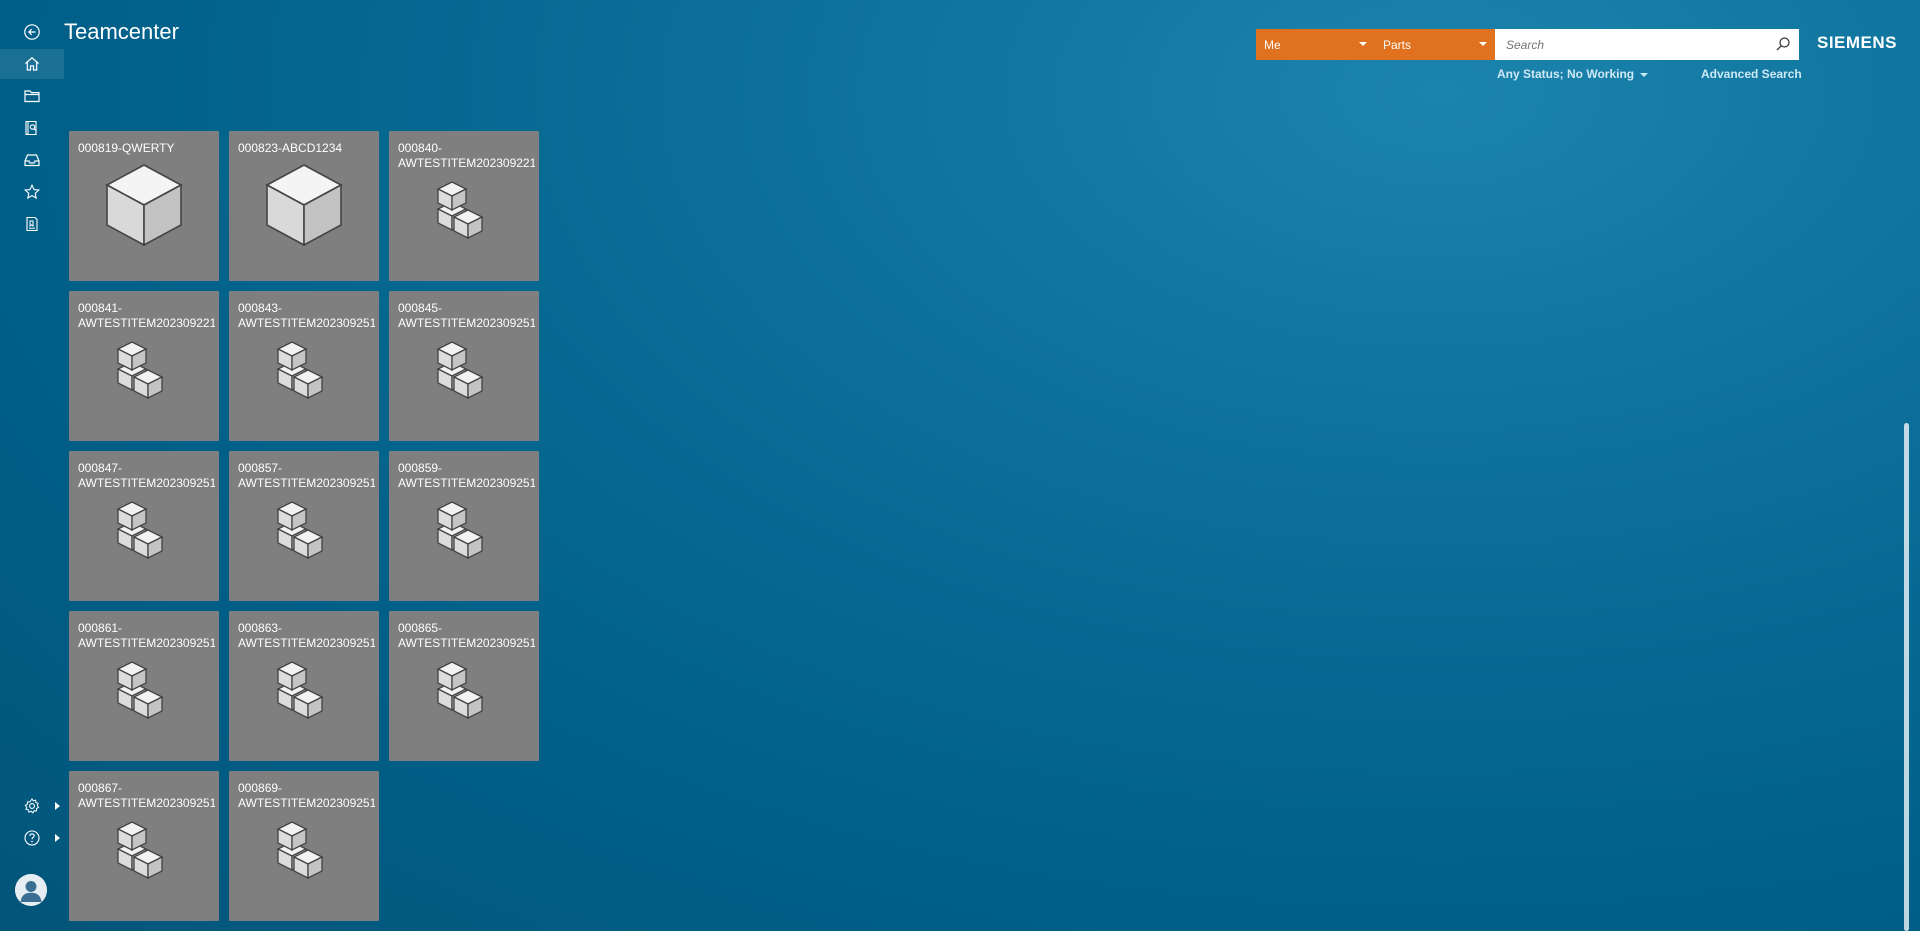  Describe the element at coordinates (1566, 74) in the screenshot. I see `status-filter-label: Any Status; No Working` at that location.